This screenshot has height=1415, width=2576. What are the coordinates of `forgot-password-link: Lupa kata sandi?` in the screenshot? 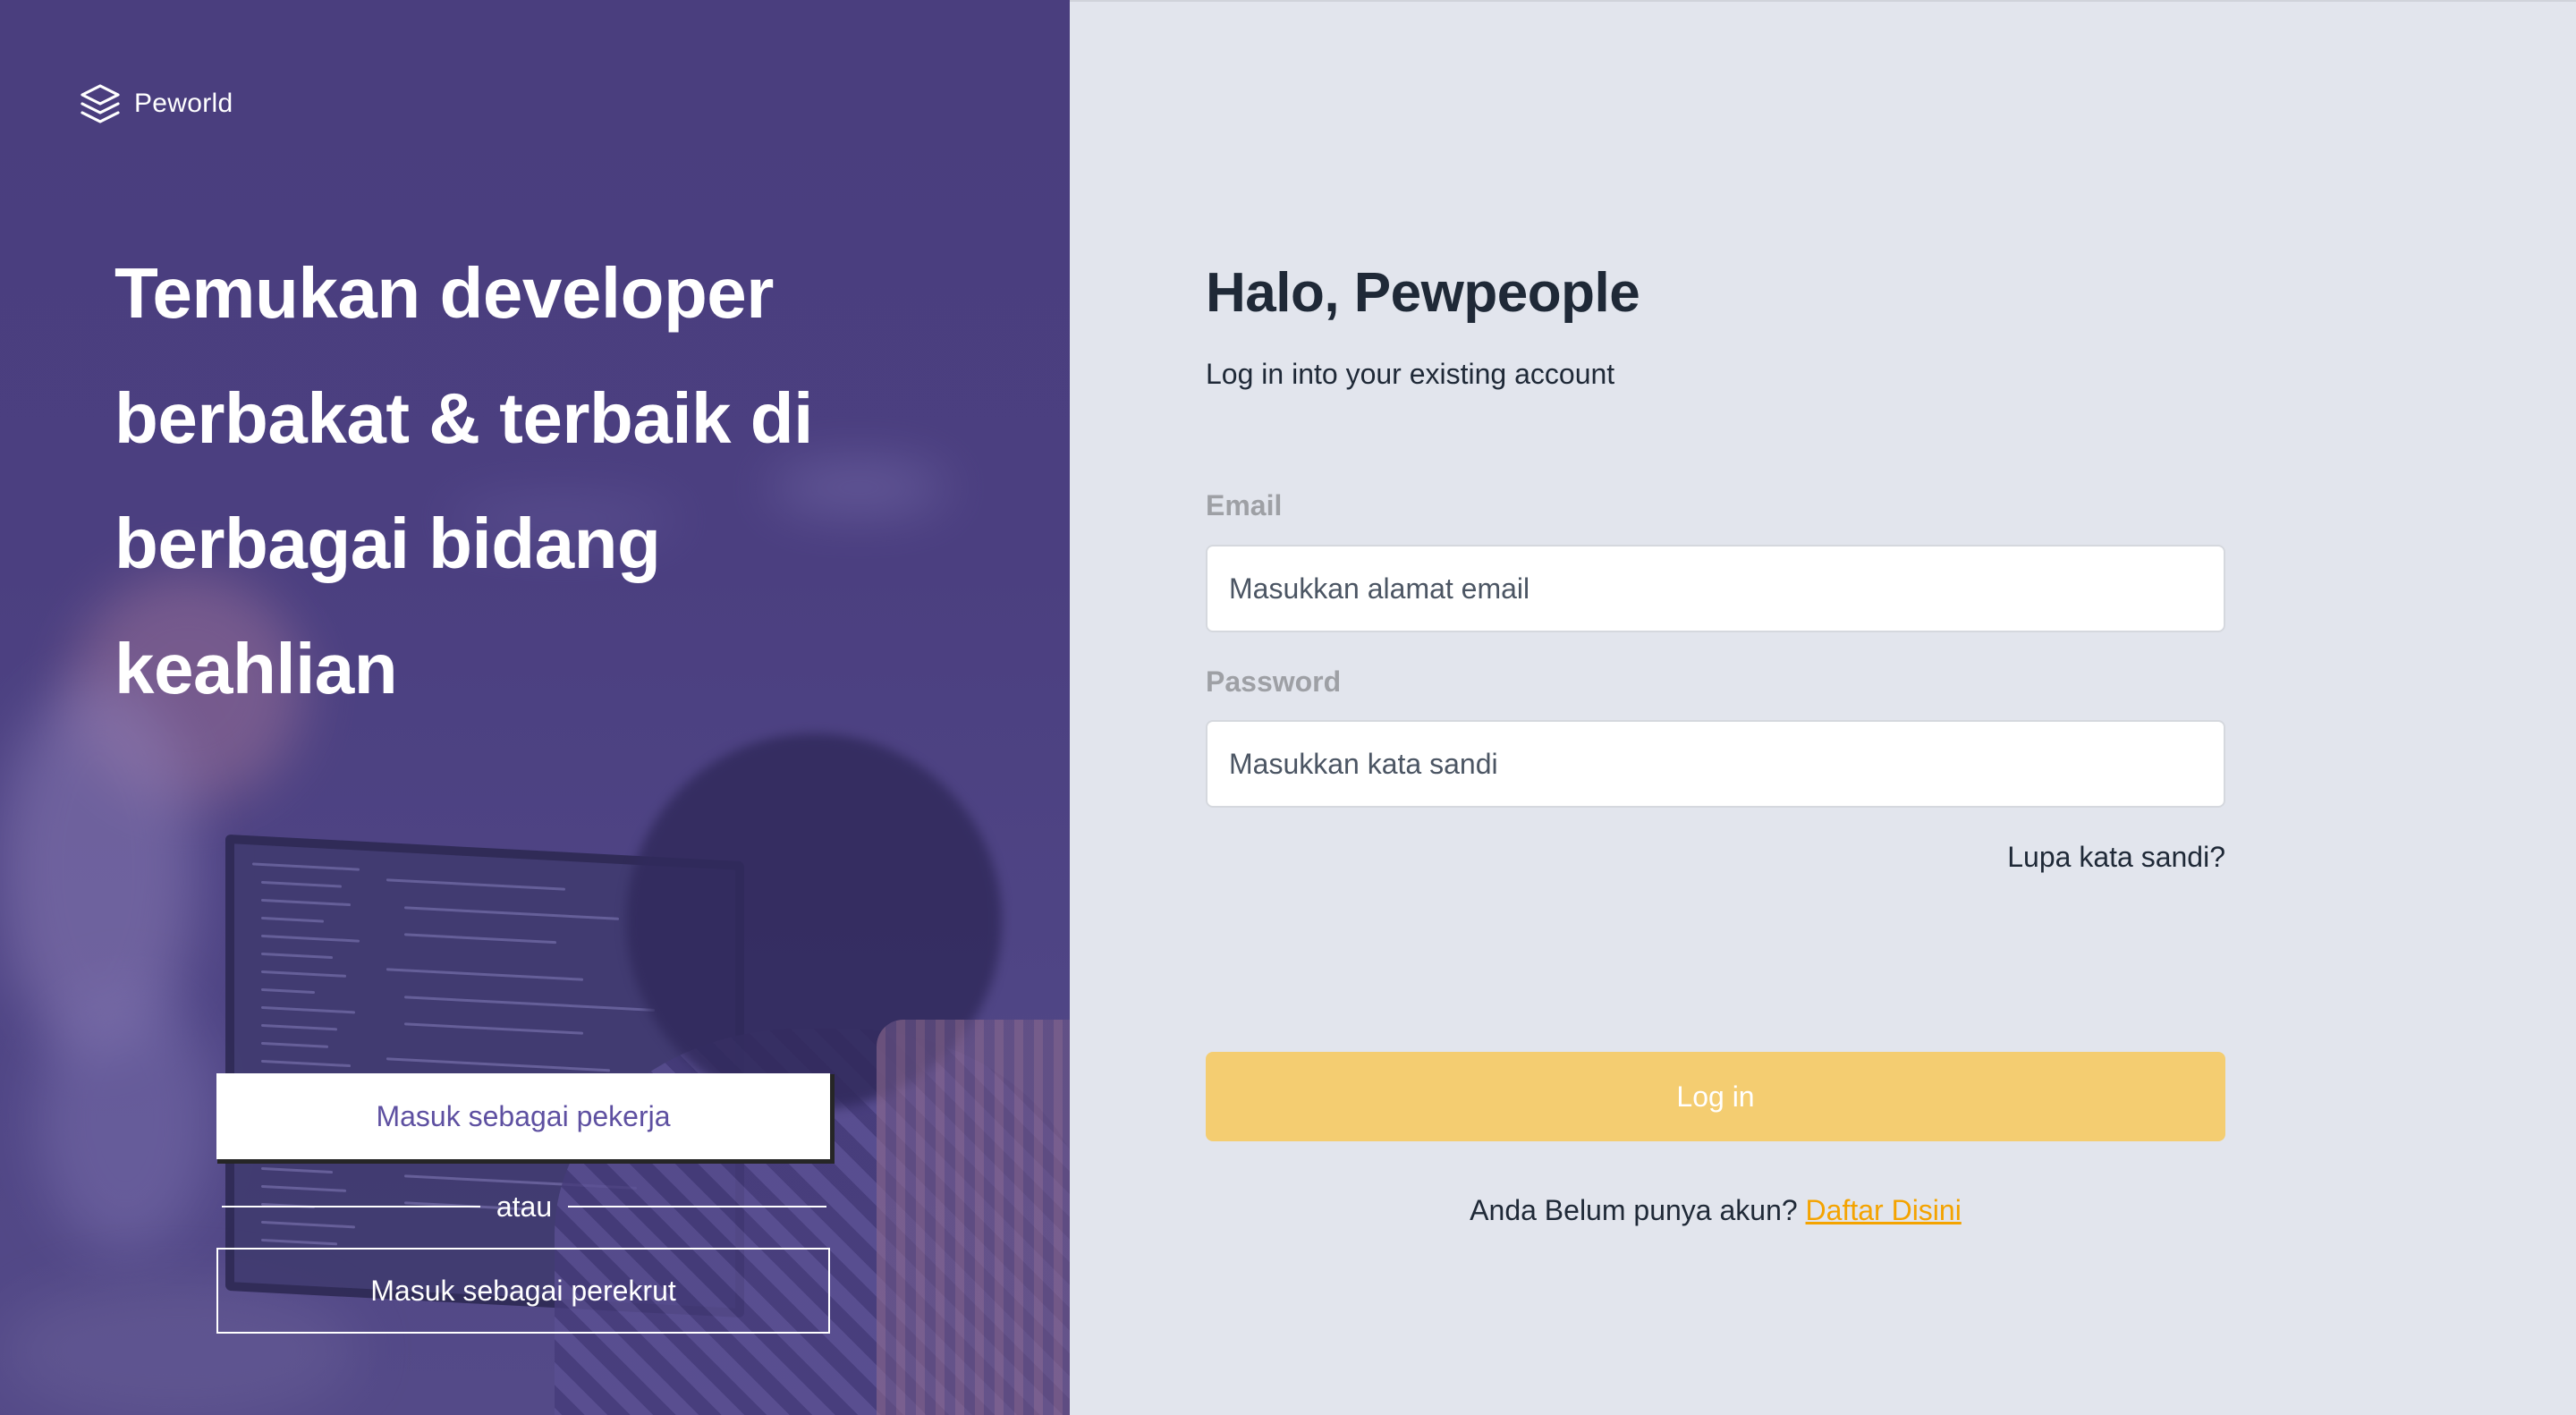 It's located at (2116, 858).